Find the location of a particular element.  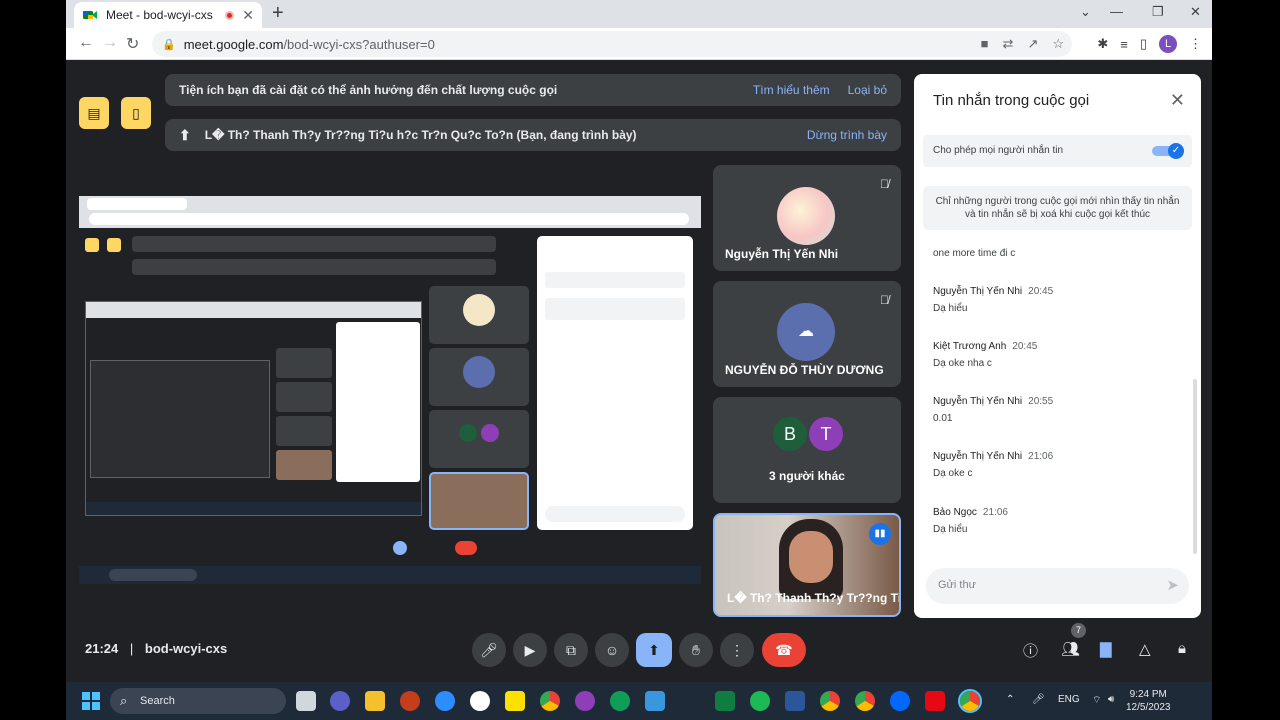

reload-icon: ↻ is located at coordinates (132, 44).